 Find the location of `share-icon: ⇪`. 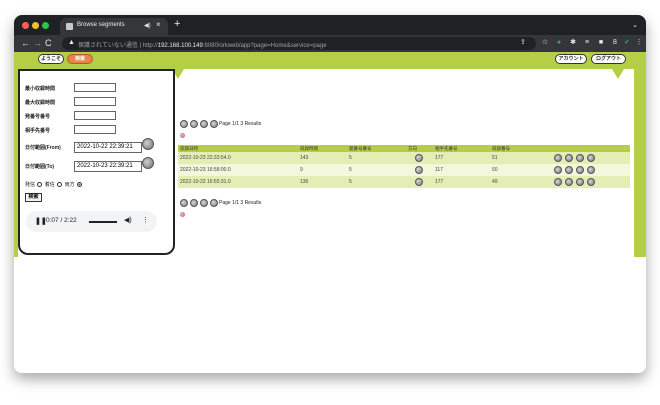

share-icon: ⇪ is located at coordinates (523, 43).